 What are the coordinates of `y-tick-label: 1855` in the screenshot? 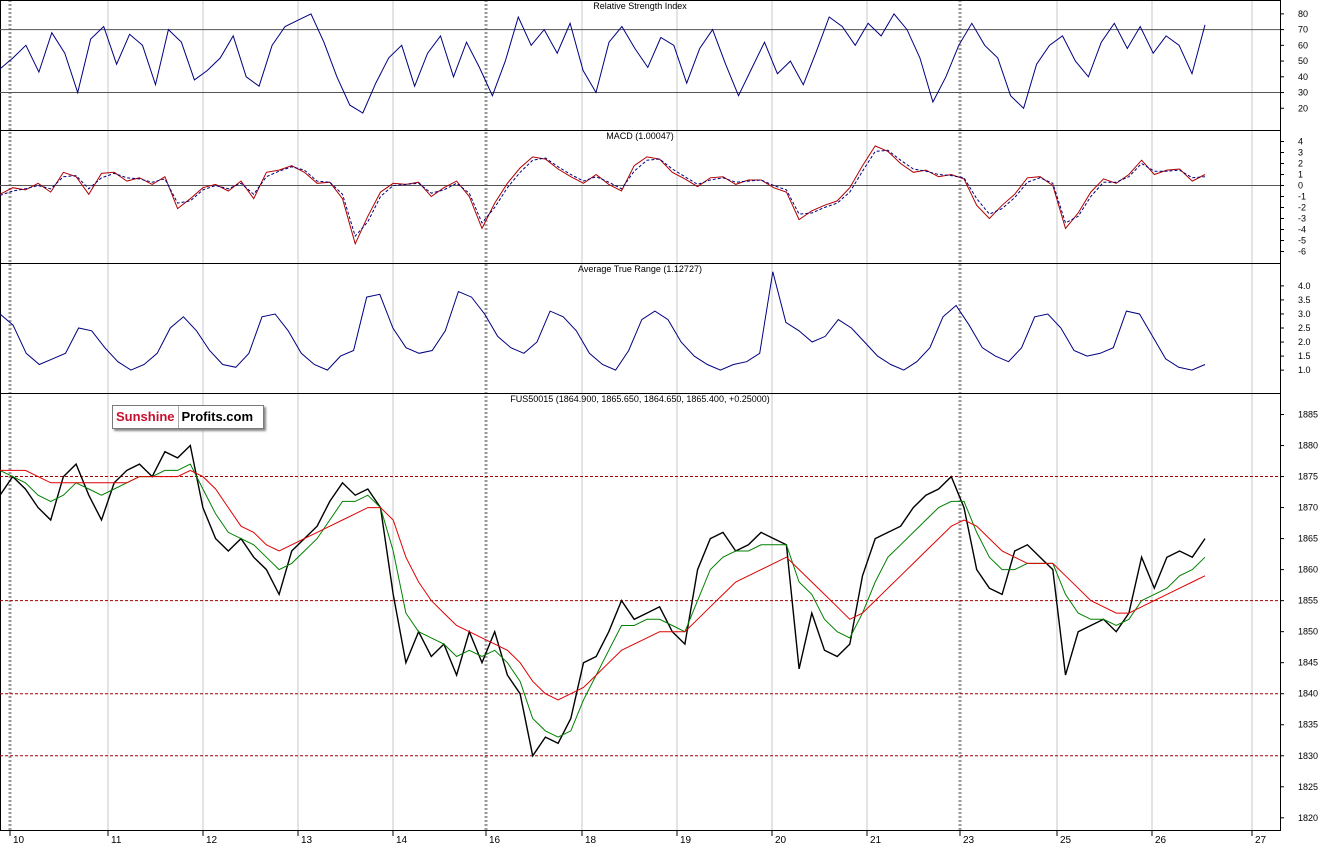 It's located at (1308, 601).